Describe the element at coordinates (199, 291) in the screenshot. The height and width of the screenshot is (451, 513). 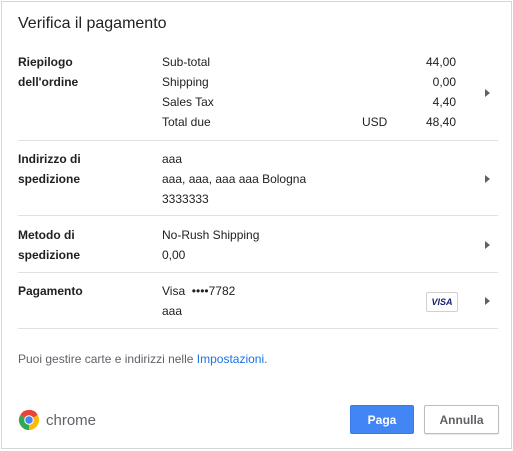
I see `card-number: Visa ••••7782` at that location.